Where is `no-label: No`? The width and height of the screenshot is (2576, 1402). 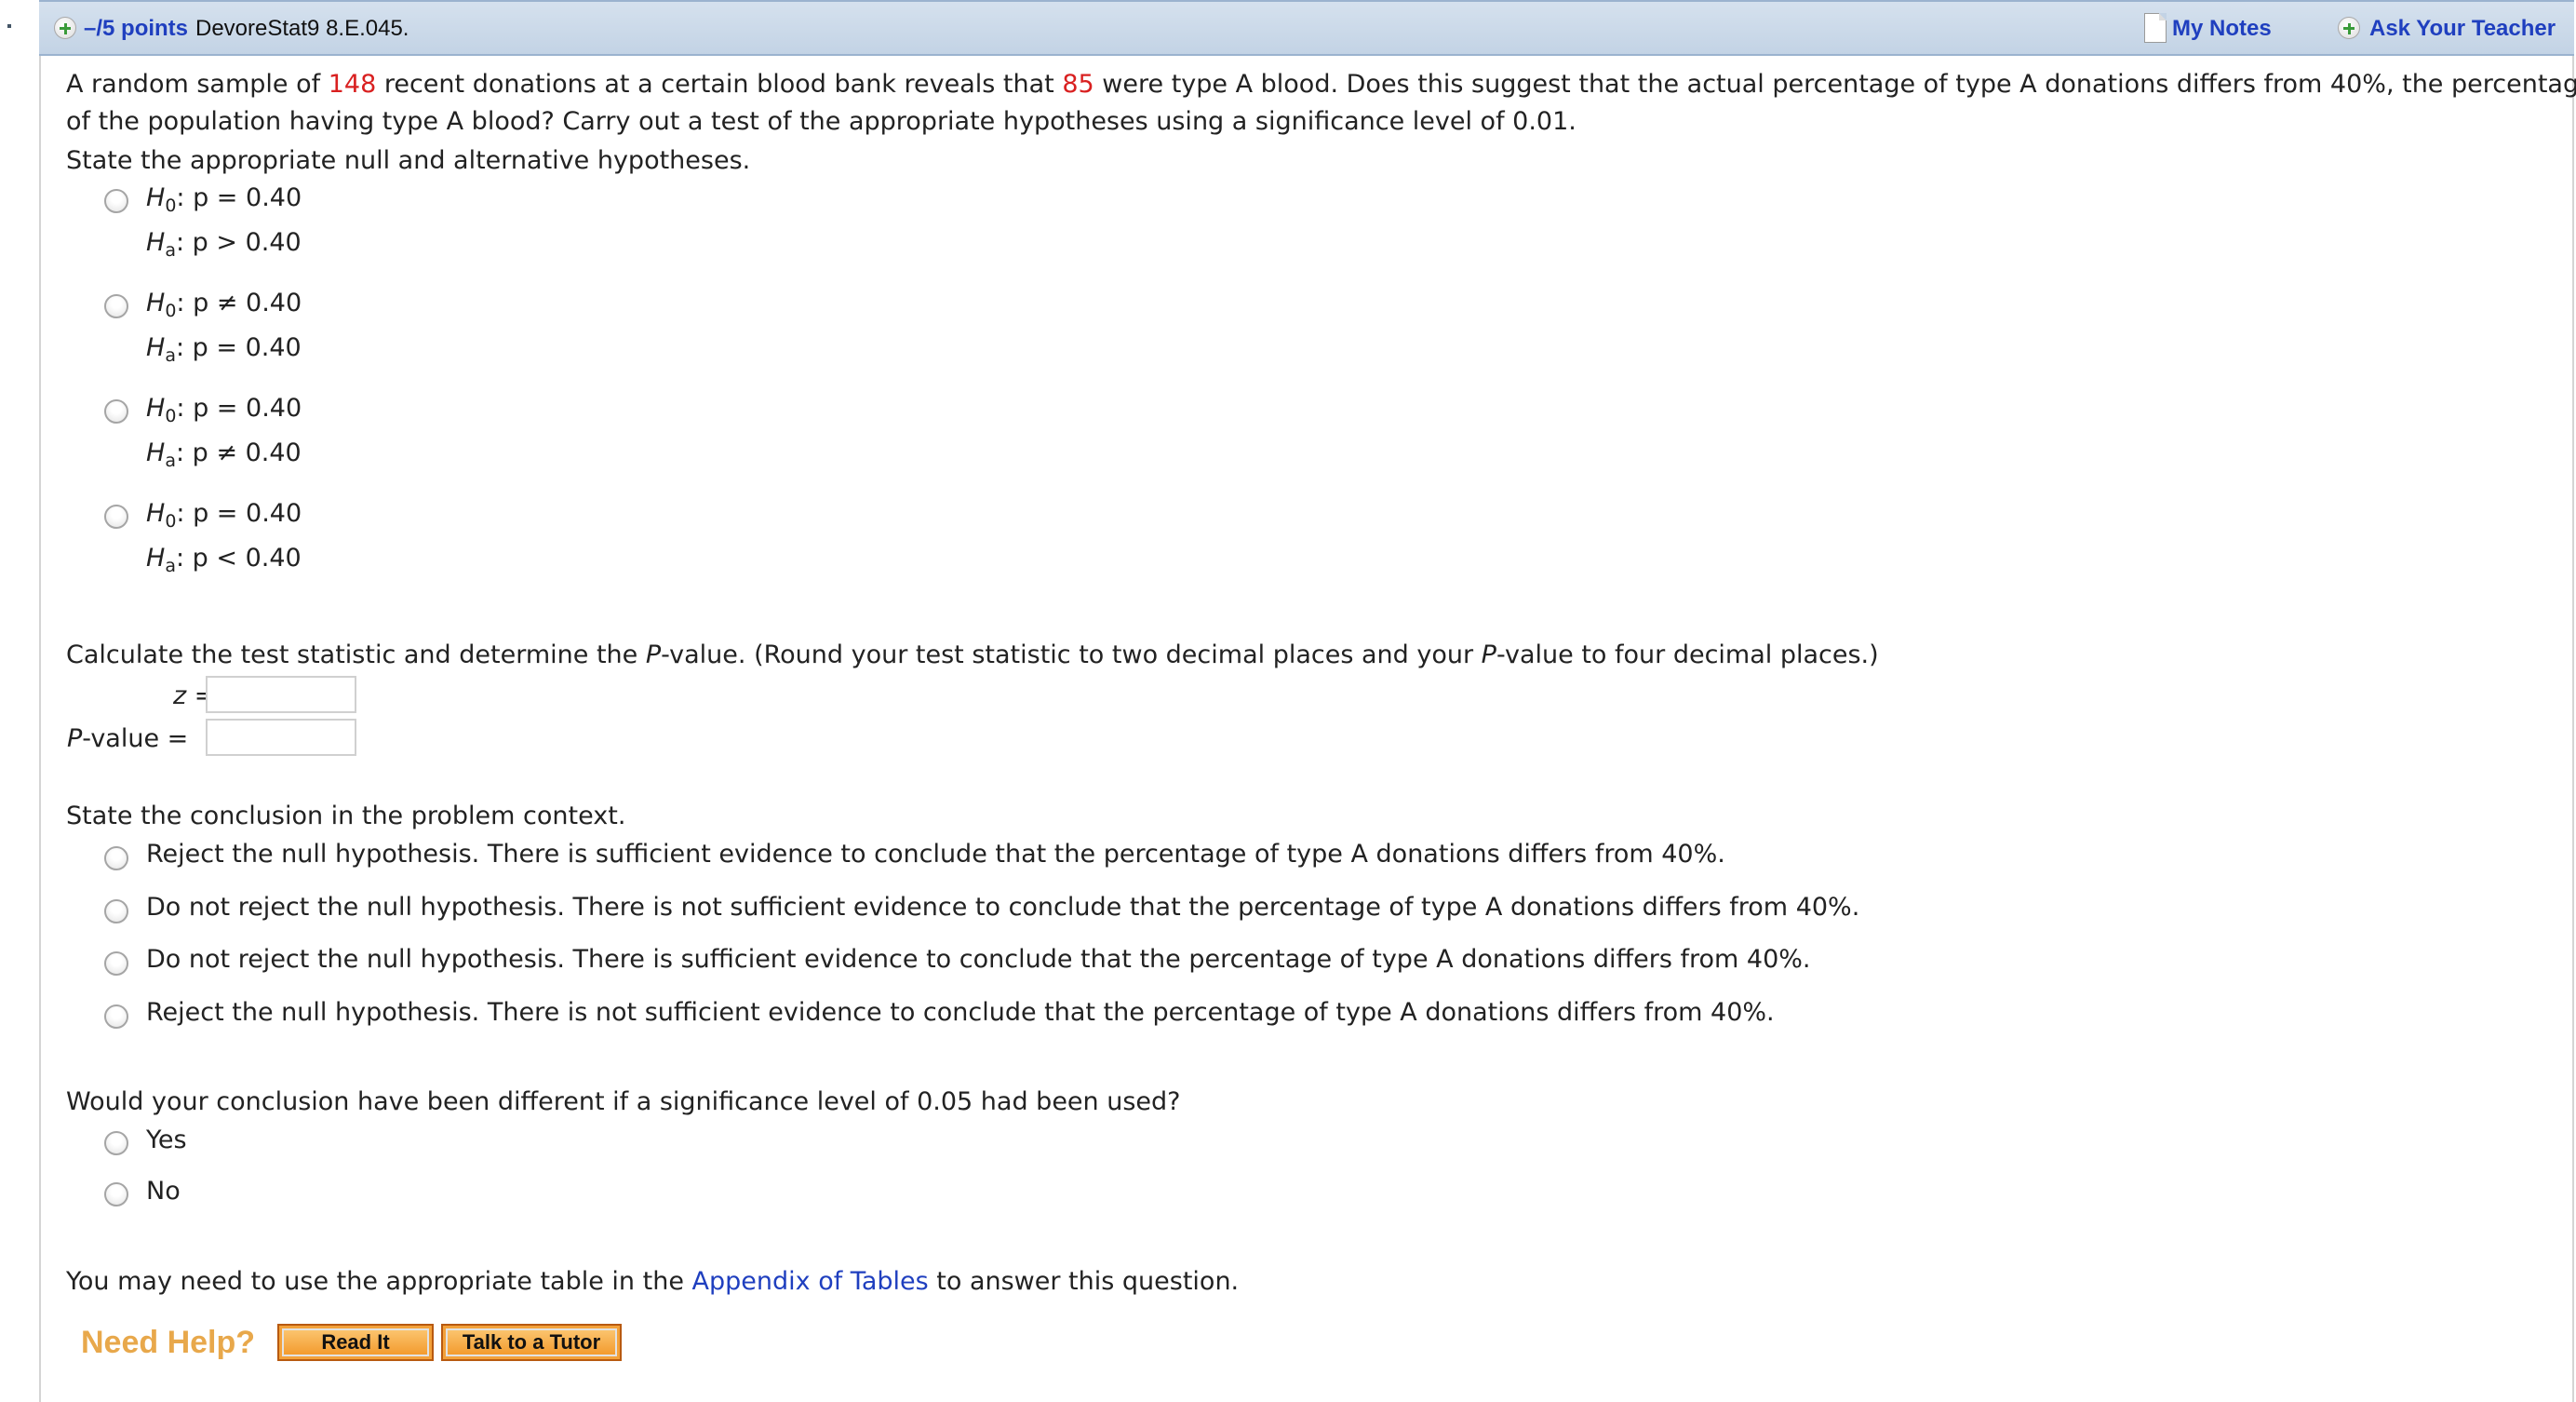
no-label: No is located at coordinates (163, 1191).